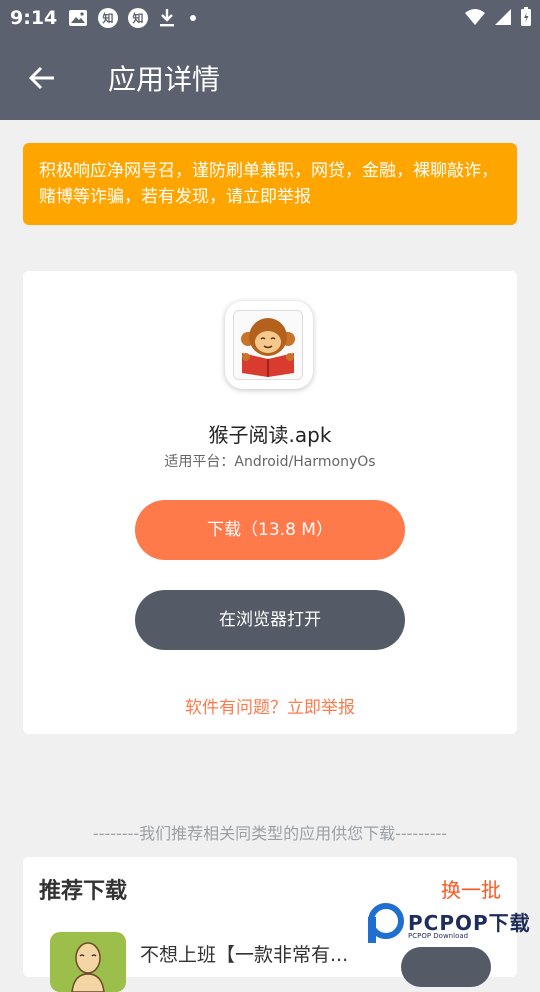 This screenshot has height=992, width=540. Describe the element at coordinates (78, 18) in the screenshot. I see `image-icon` at that location.